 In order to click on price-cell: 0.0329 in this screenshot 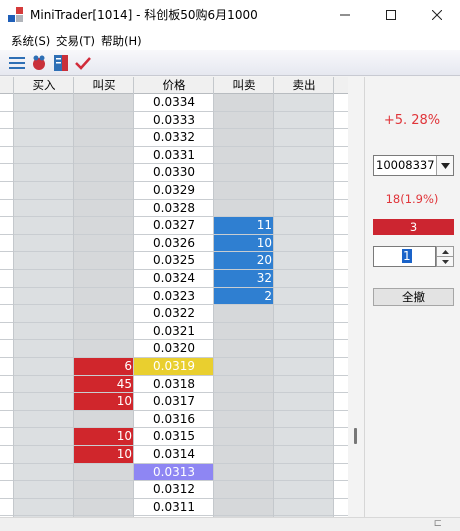, I will do `click(174, 191)`.